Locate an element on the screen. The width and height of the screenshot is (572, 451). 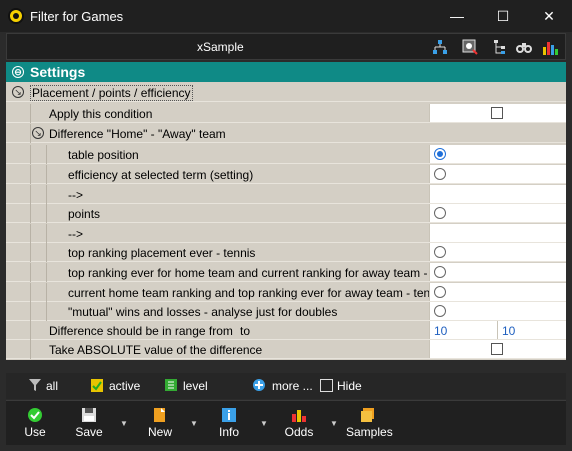
clipboard-check-icon is located at coordinates (97, 385).